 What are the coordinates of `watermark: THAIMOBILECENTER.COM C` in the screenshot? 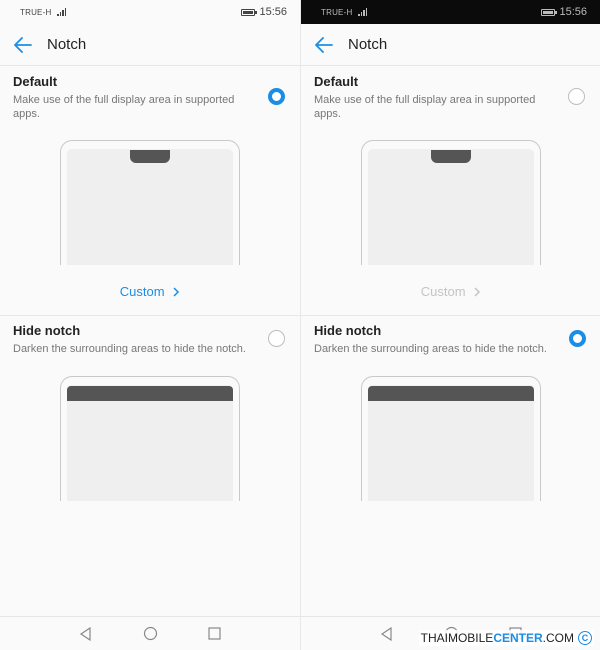 It's located at (506, 638).